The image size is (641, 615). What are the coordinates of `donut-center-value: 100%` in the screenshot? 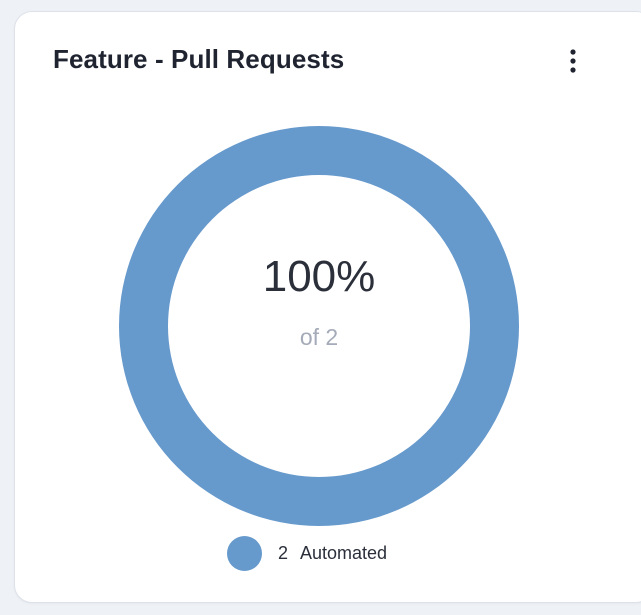 It's located at (319, 276).